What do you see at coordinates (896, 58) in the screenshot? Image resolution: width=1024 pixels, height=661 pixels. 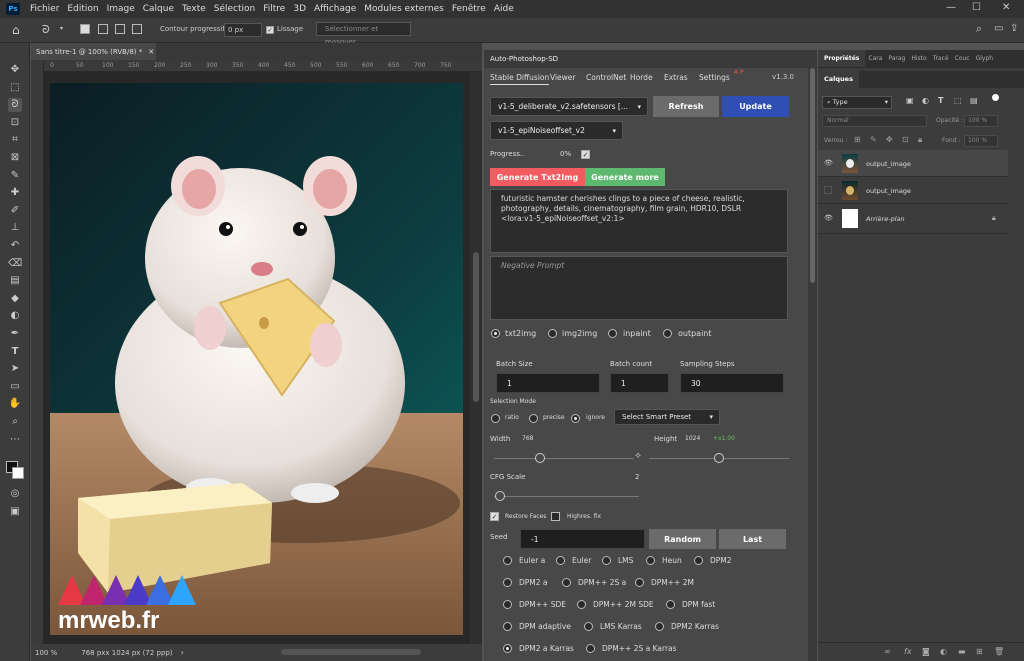 I see `tab-paragraphe: Parag` at bounding box center [896, 58].